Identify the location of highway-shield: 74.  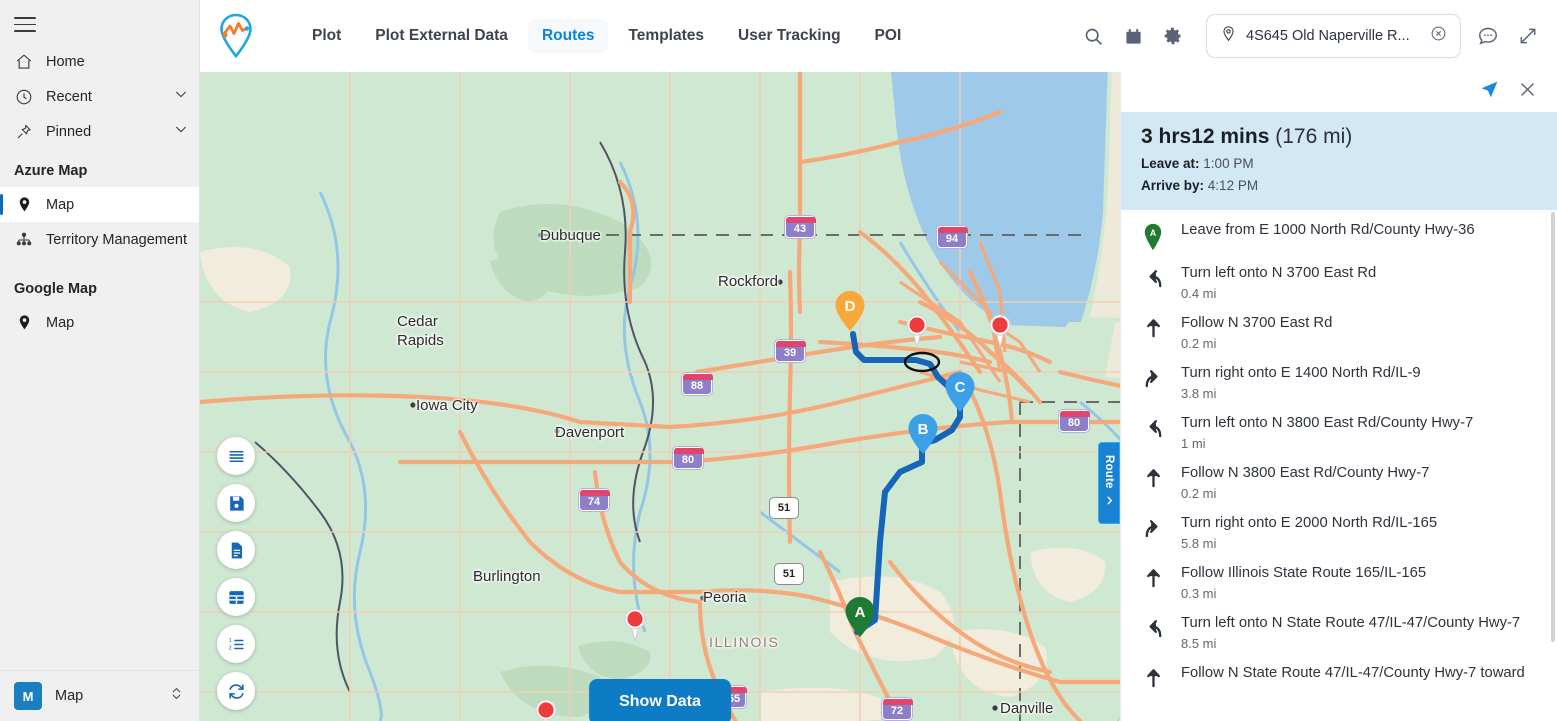
(594, 500).